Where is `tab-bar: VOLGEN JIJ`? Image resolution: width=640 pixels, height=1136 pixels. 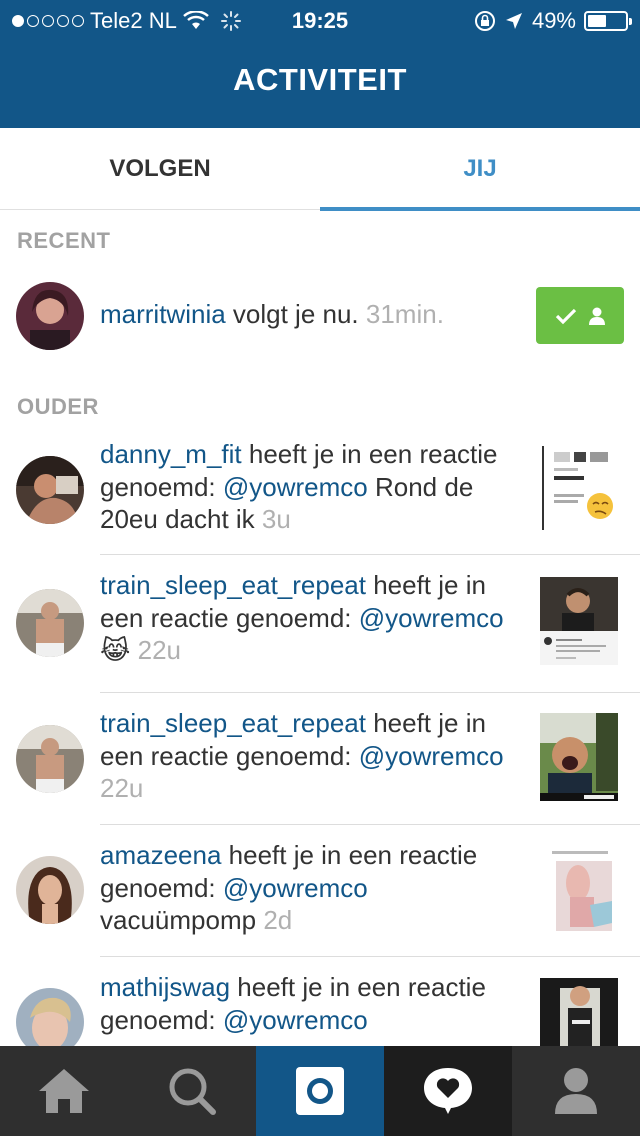 tab-bar: VOLGEN JIJ is located at coordinates (320, 169).